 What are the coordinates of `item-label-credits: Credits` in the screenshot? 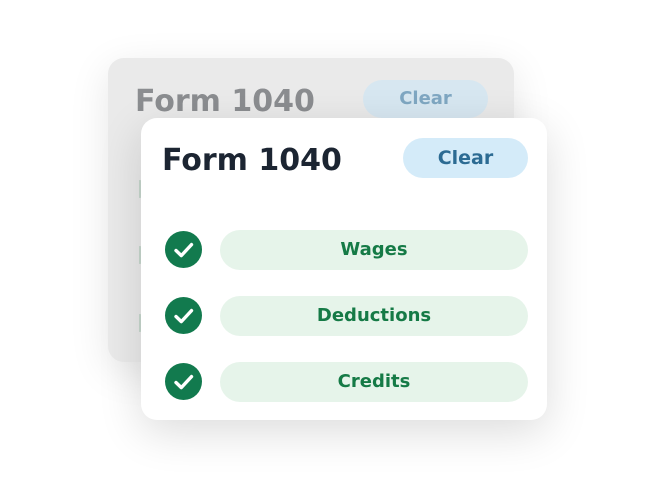 It's located at (374, 382).